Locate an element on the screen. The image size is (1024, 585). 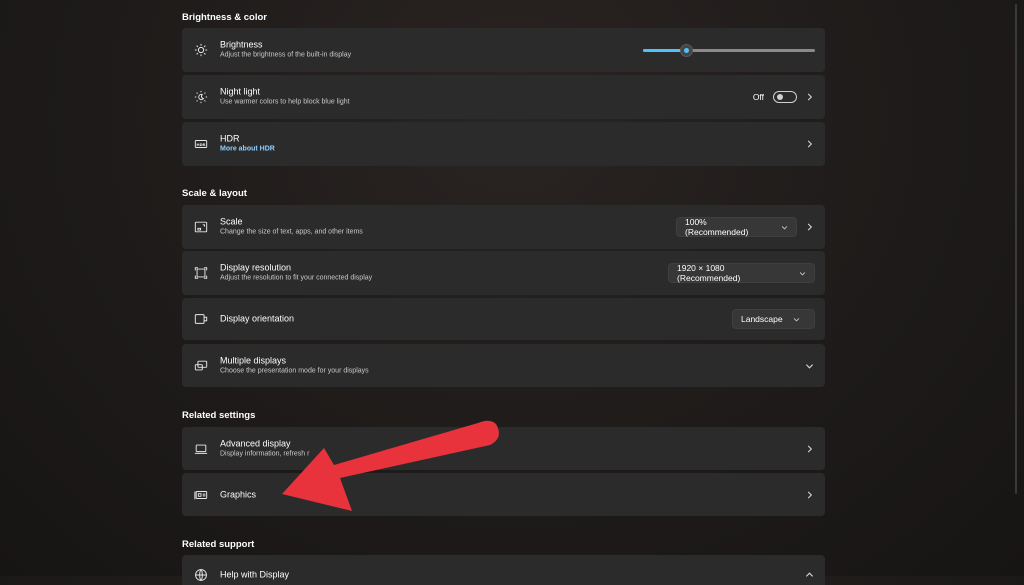
help-with-display-text: Help with Display is located at coordinates (254, 575).